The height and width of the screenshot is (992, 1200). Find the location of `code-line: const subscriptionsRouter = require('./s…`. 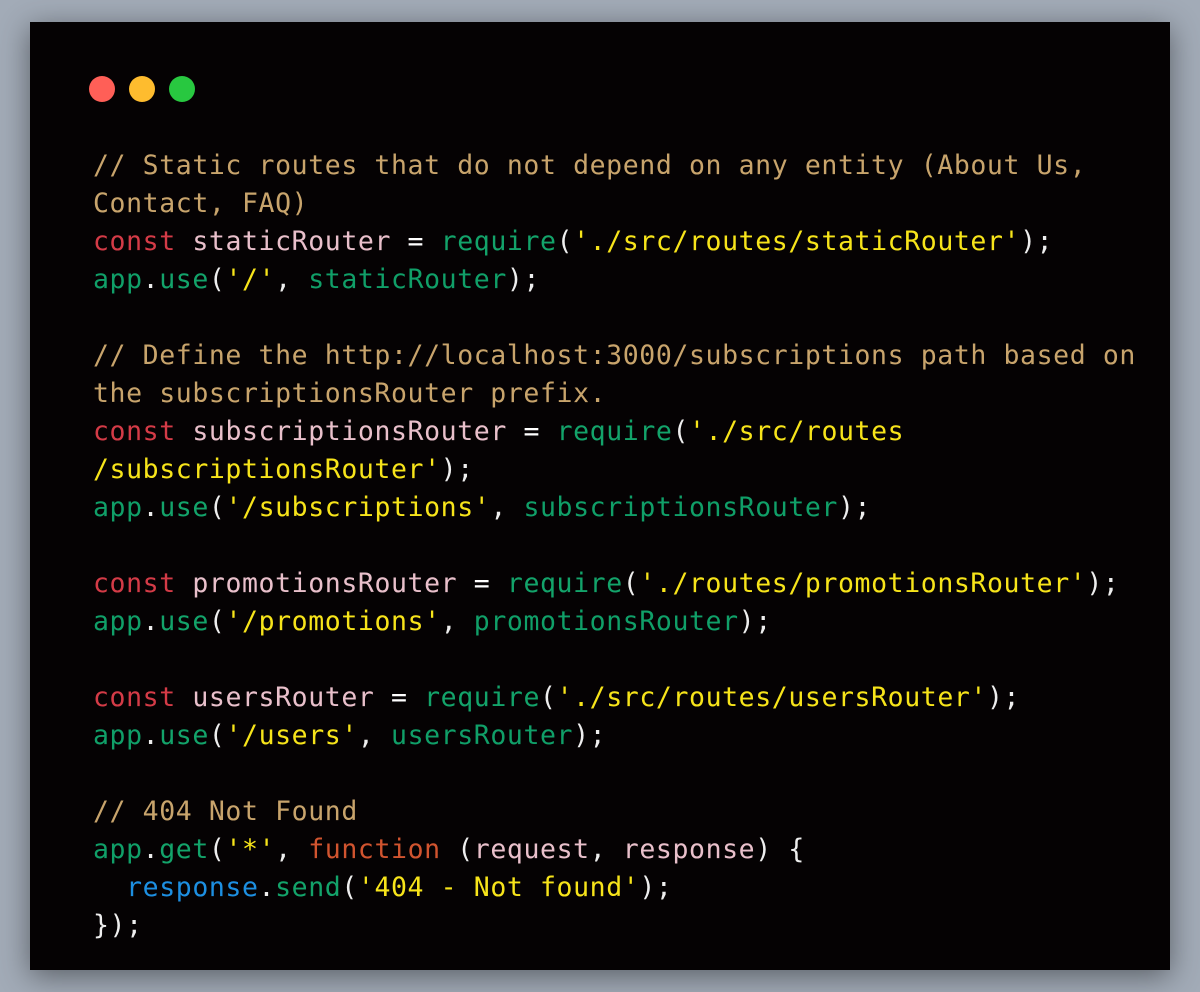

code-line: const subscriptionsRouter = require('./s… is located at coordinates (614, 432).